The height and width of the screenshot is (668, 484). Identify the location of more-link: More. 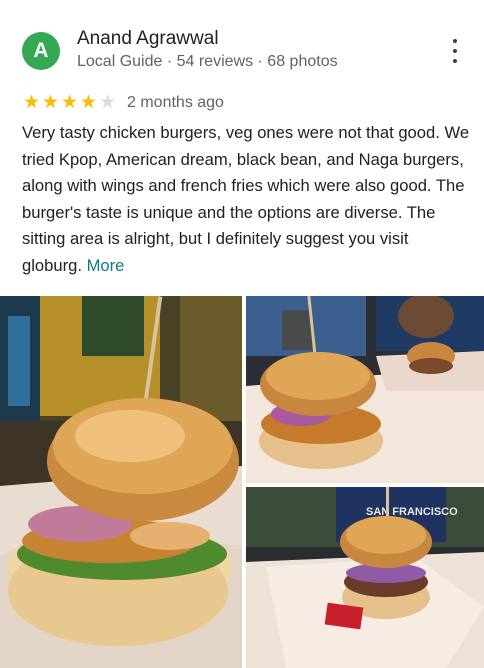
(106, 265).